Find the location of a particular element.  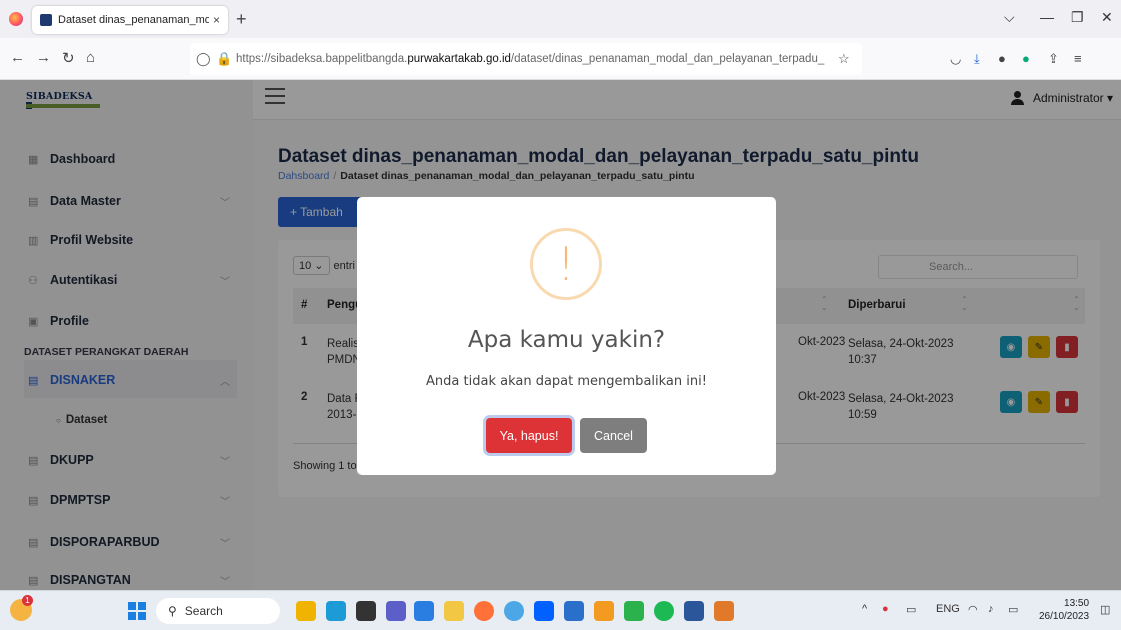

extension-a-icon: ● is located at coordinates (1026, 58).